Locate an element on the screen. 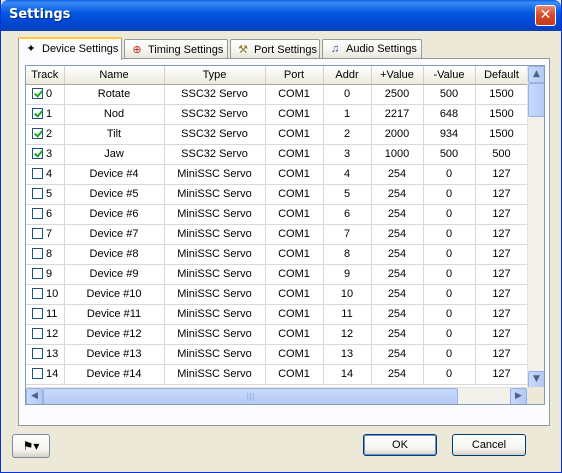 The image size is (562, 473). cell-addr: 7 is located at coordinates (347, 234).